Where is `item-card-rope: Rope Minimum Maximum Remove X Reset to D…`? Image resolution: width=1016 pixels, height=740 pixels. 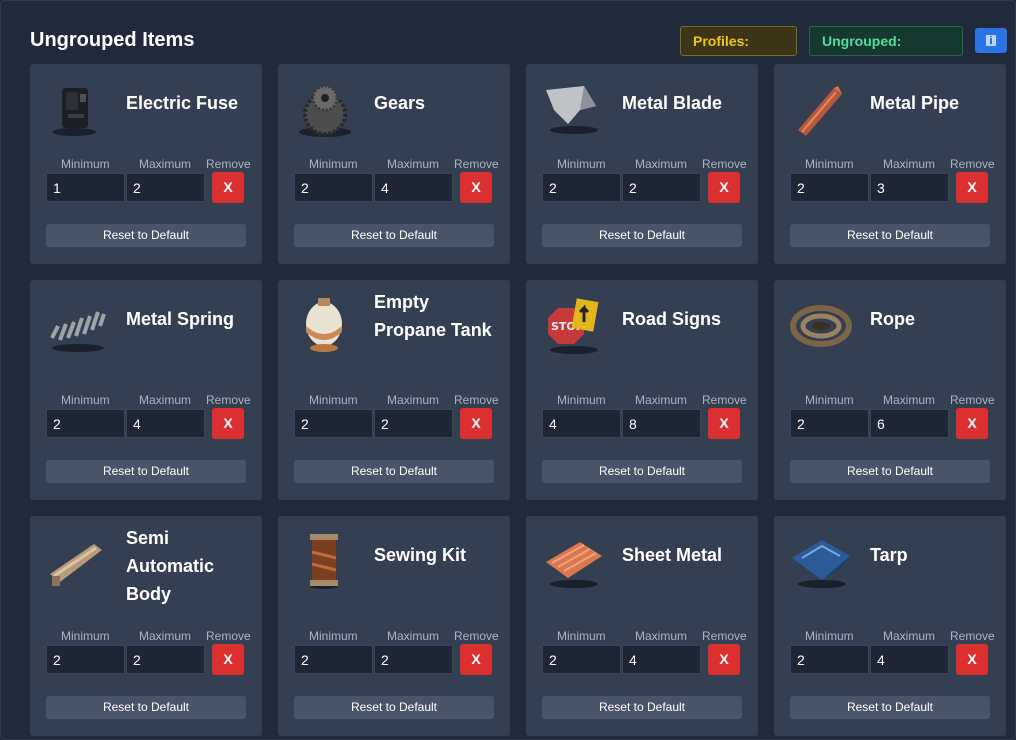 item-card-rope: Rope Minimum Maximum Remove X Reset to D… is located at coordinates (890, 390).